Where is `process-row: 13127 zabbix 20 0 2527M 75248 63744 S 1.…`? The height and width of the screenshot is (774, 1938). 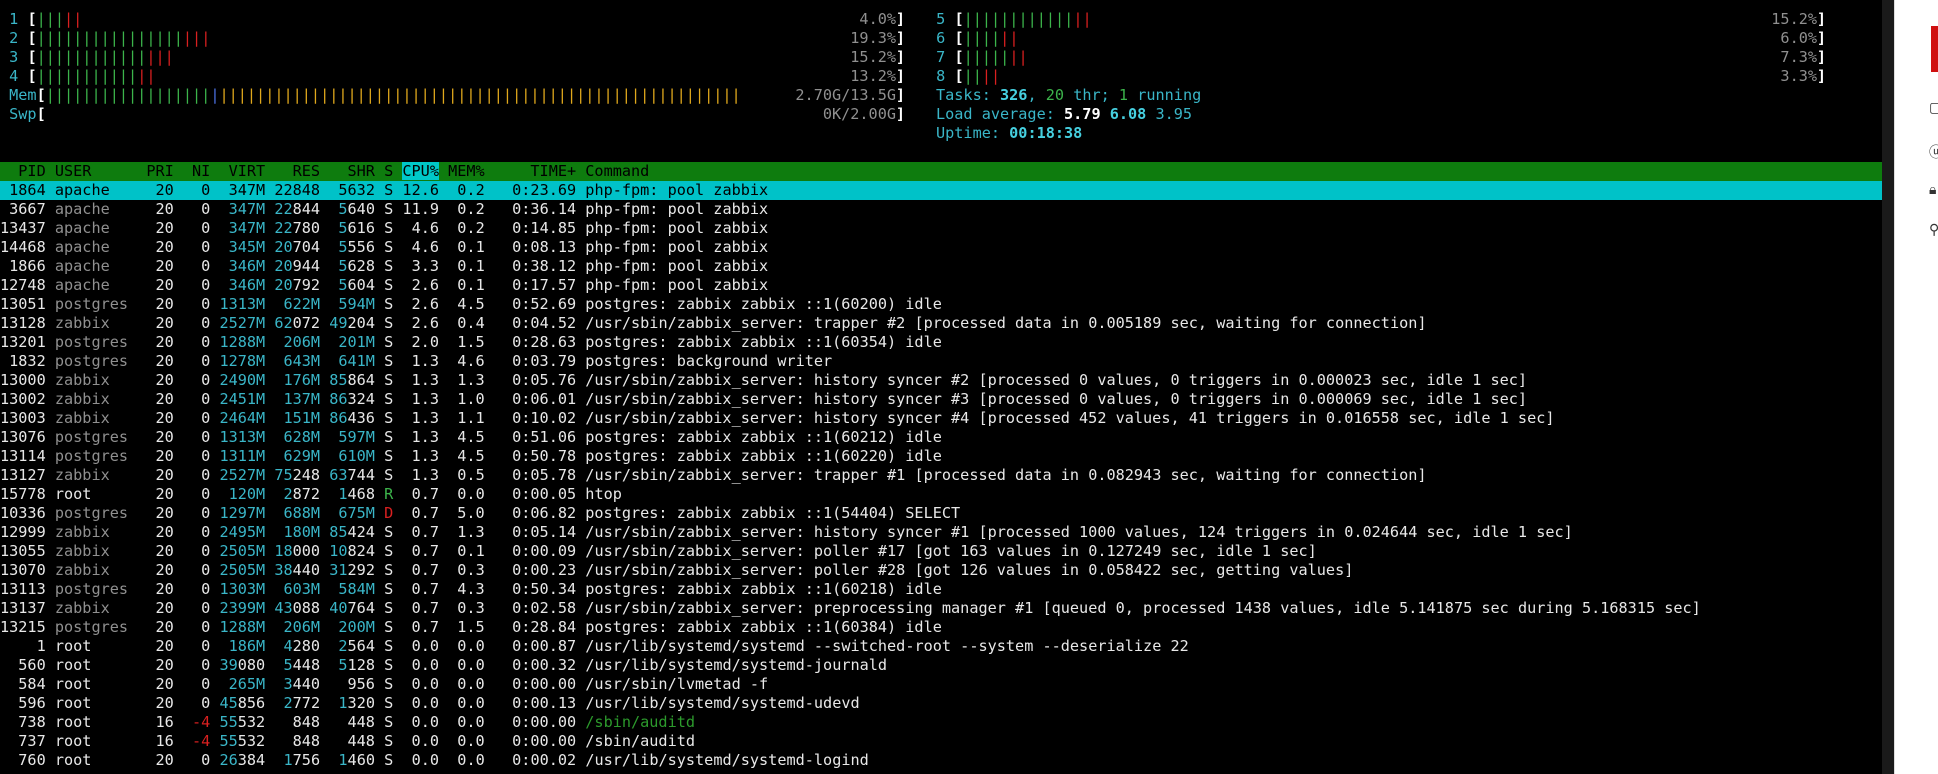
process-row: 13127 zabbix 20 0 2527M 75248 63744 S 1.… is located at coordinates (941, 475).